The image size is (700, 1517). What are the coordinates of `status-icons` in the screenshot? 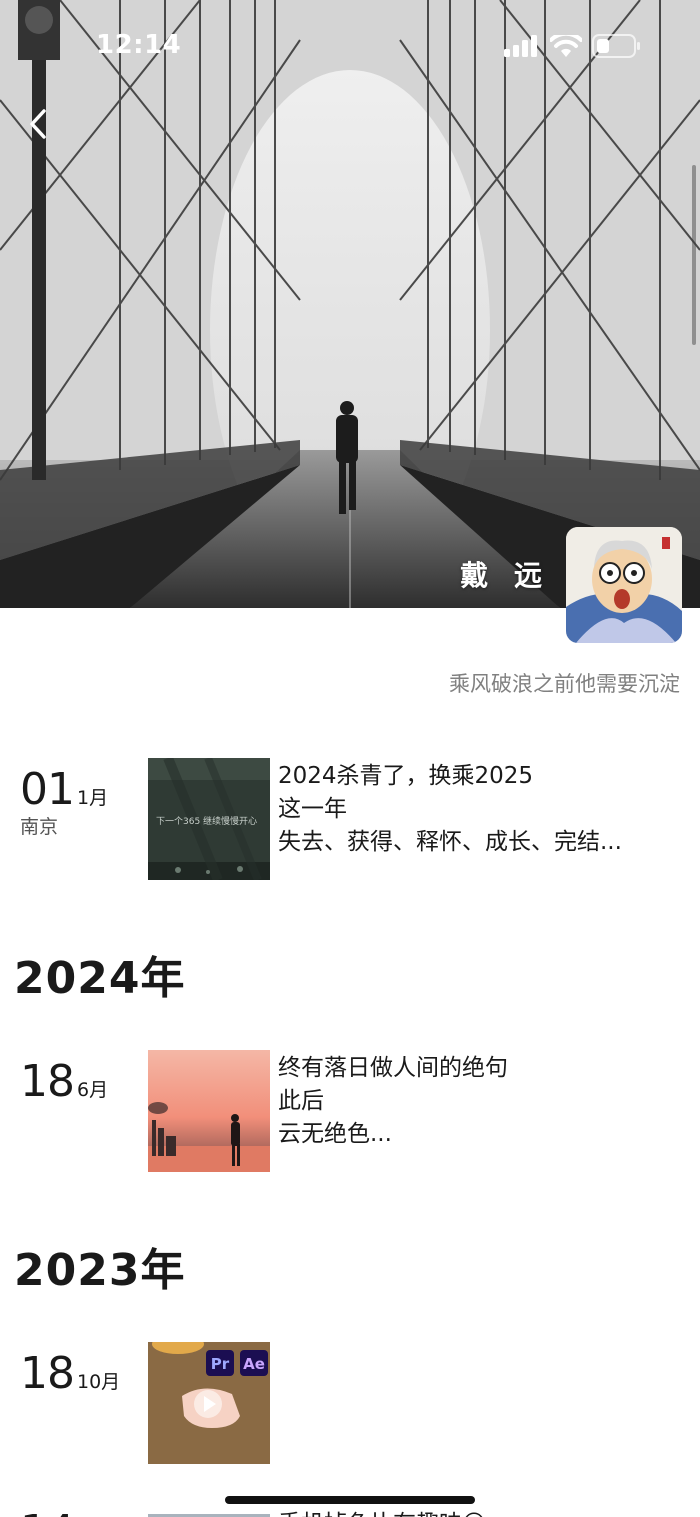 It's located at (573, 46).